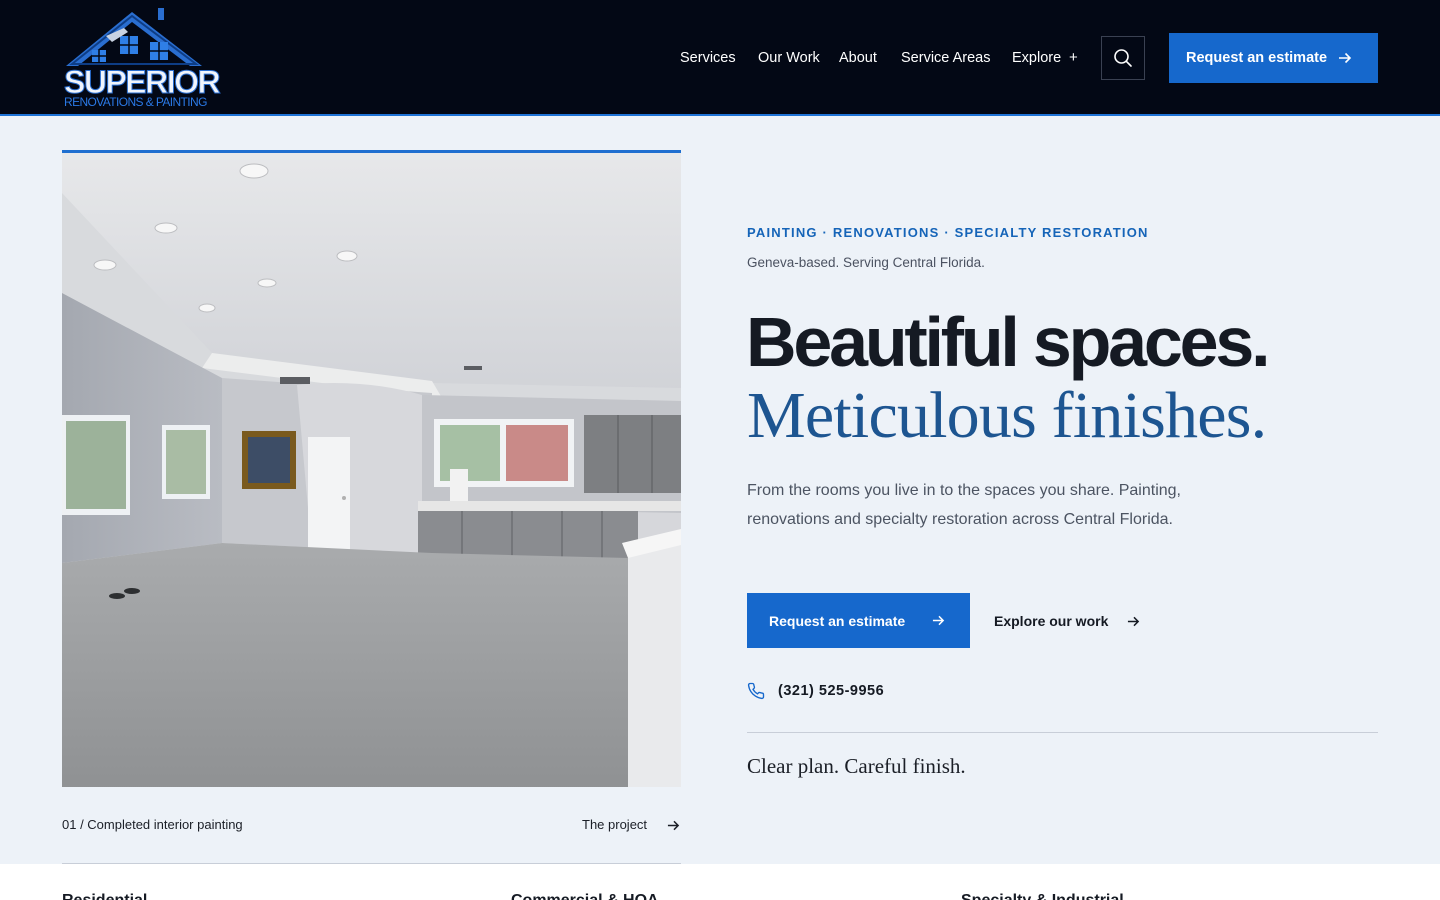 This screenshot has height=900, width=1440. Describe the element at coordinates (1007, 415) in the screenshot. I see `hero-headline-secondary: Meticulous finishes.` at that location.